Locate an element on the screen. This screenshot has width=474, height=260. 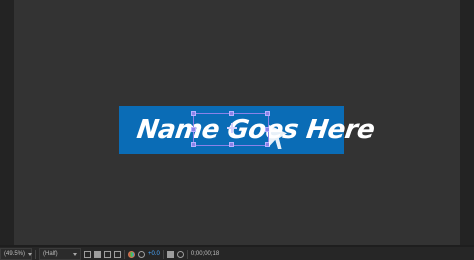
title-banner: Name Goes Here is located at coordinates (247, 130).